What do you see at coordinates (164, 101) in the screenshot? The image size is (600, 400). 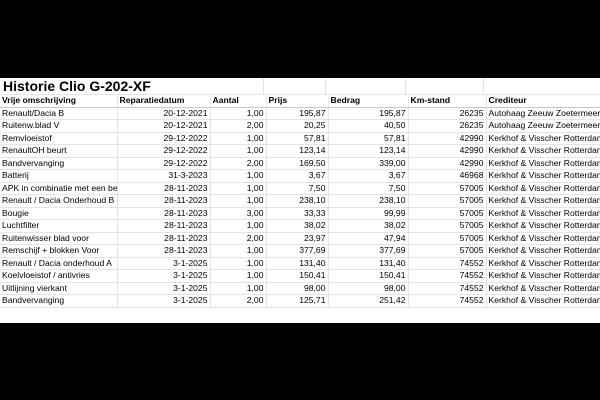 I see `col-header-reparatiedatum: Reparatiedatum` at bounding box center [164, 101].